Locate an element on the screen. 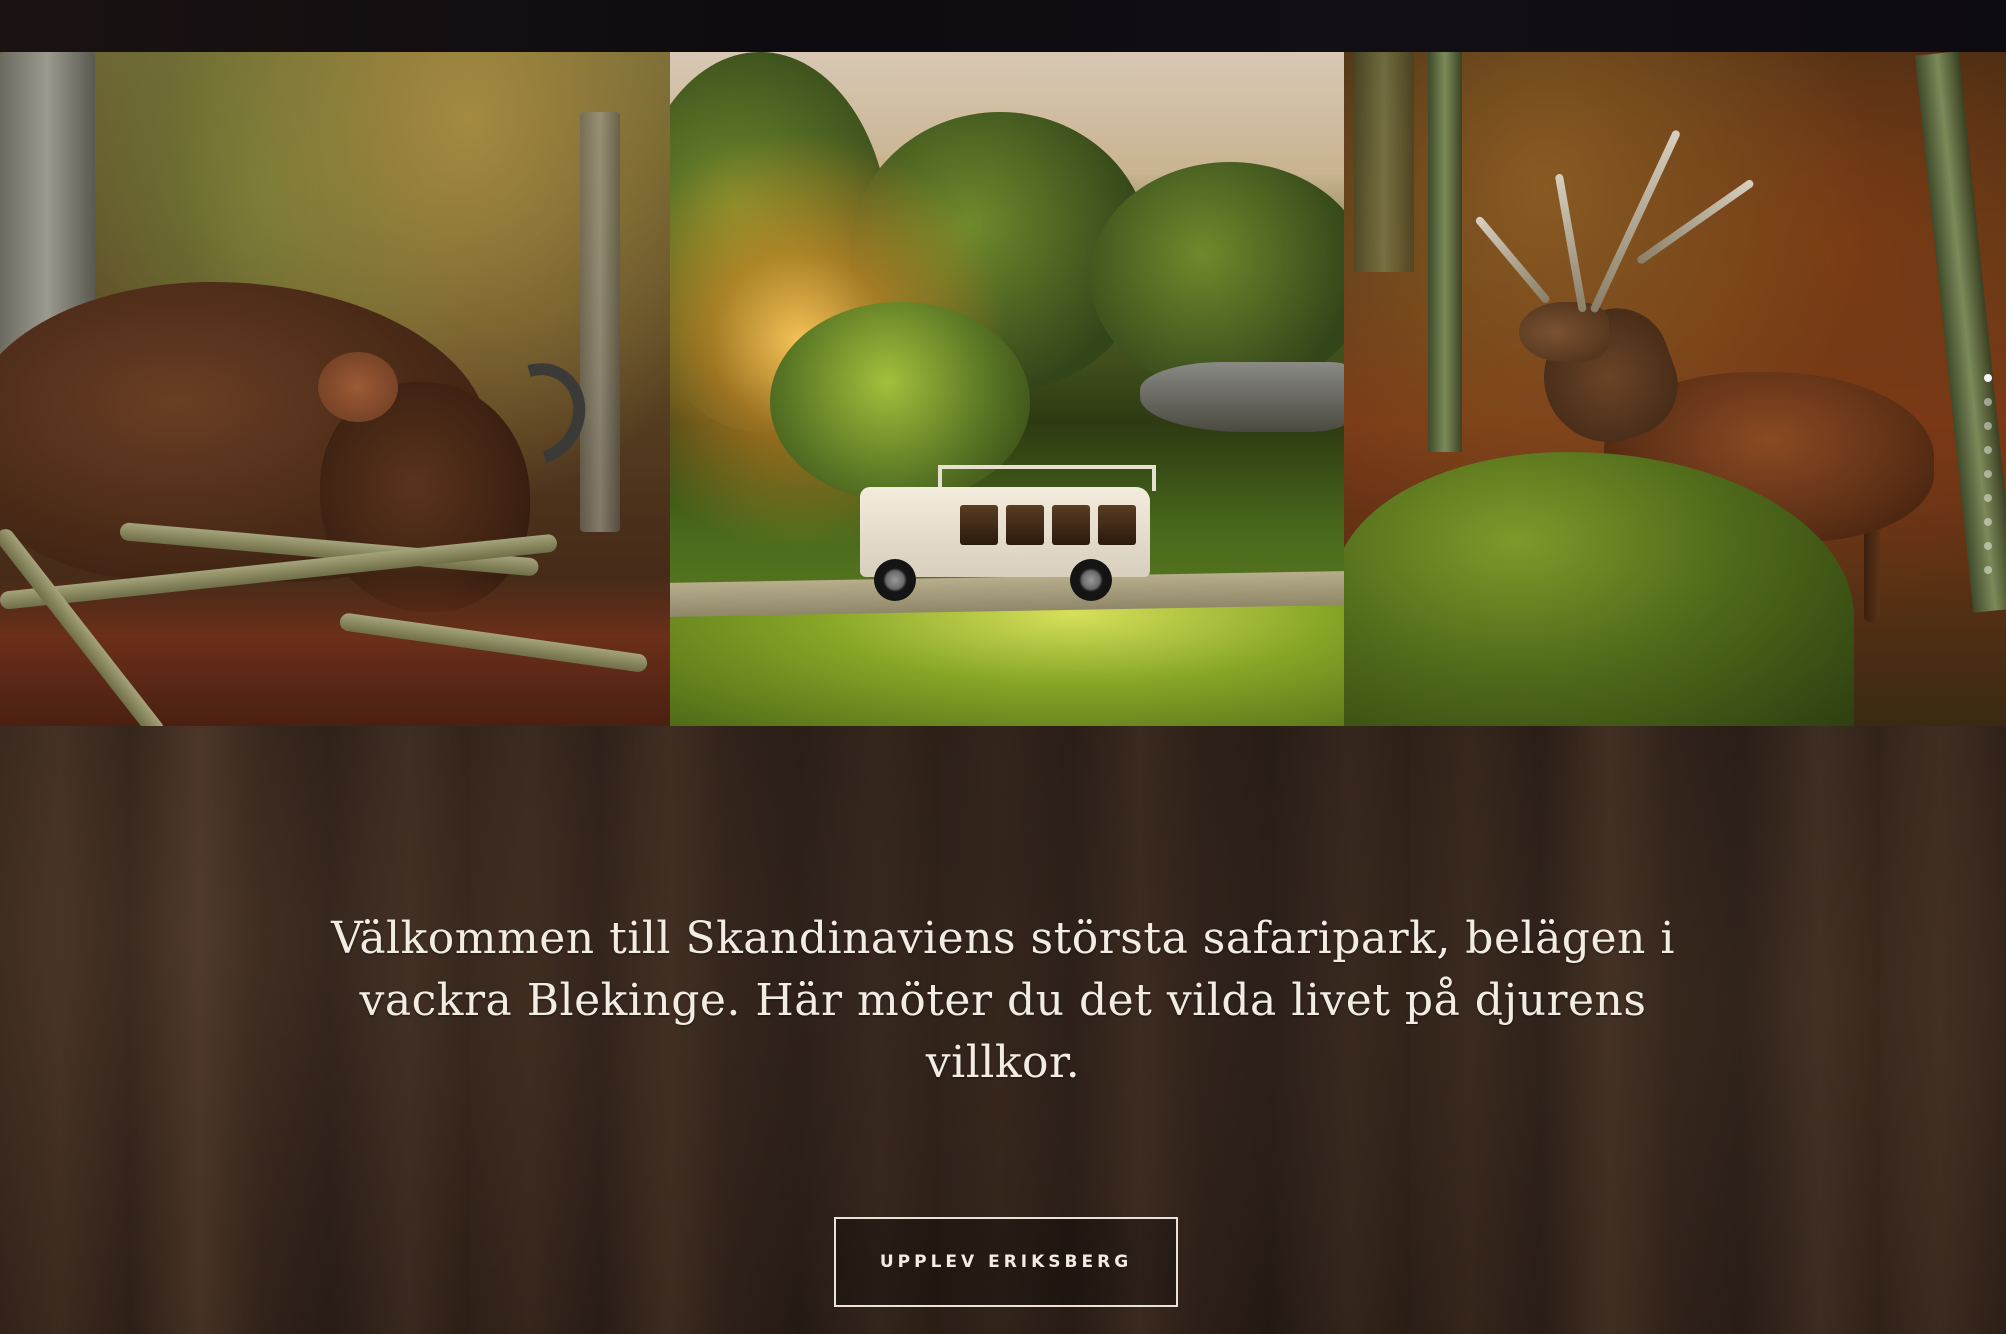  slider-pagination is located at coordinates (1989, 474).